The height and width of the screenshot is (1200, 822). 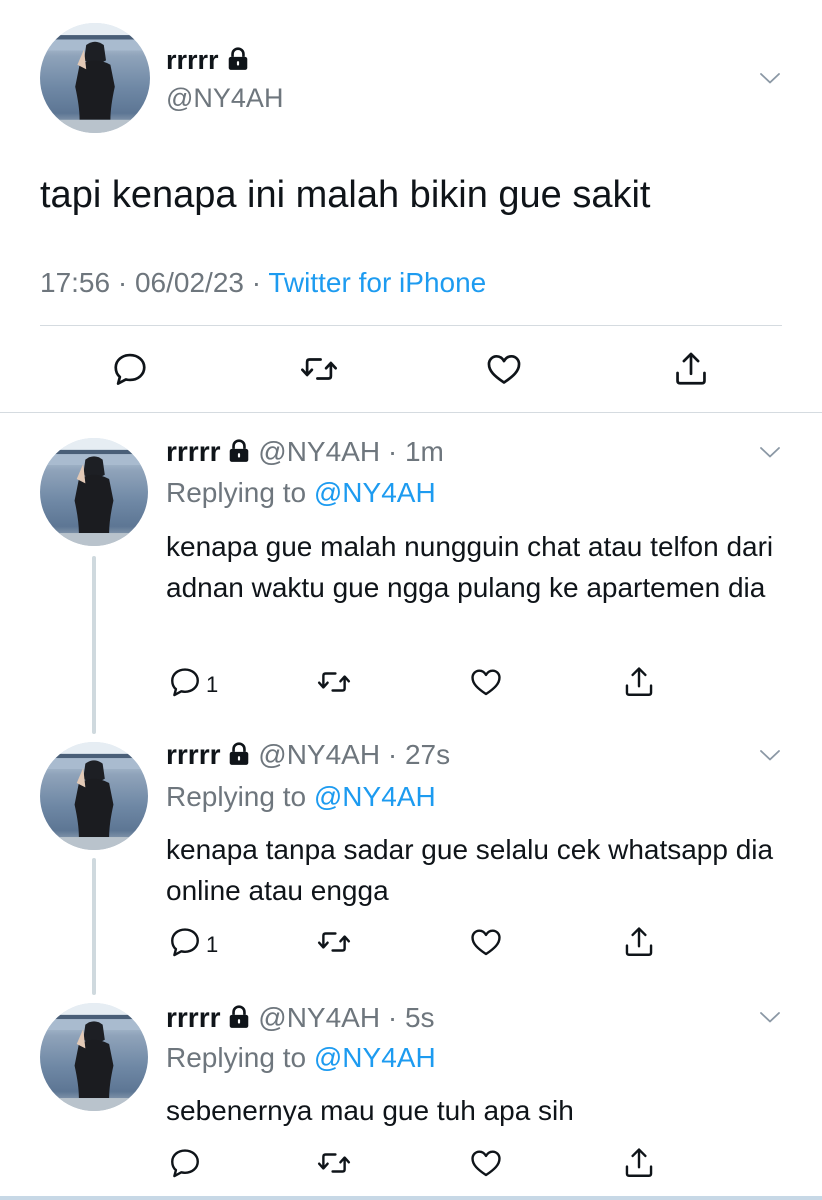 I want to click on tweet-age: 5s, so click(x=419, y=1017).